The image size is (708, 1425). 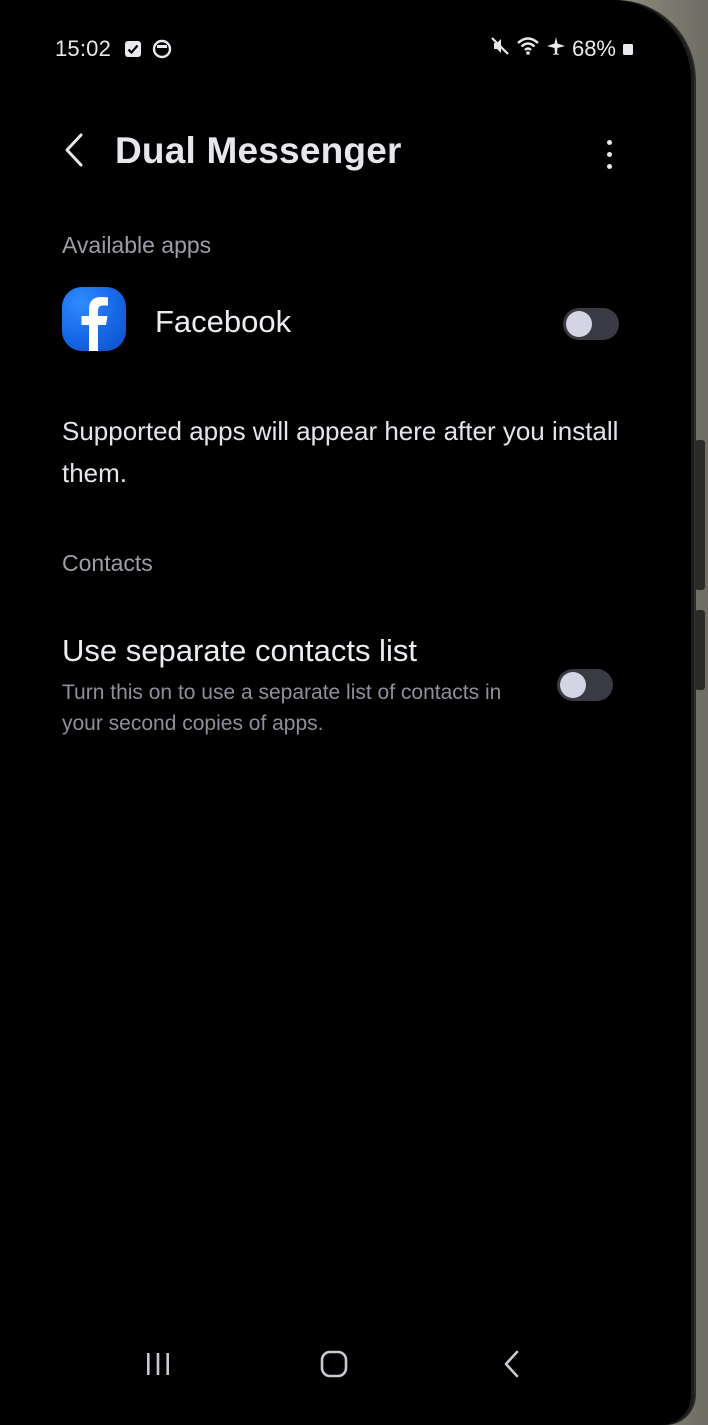 I want to click on facebook-icon, so click(x=94, y=319).